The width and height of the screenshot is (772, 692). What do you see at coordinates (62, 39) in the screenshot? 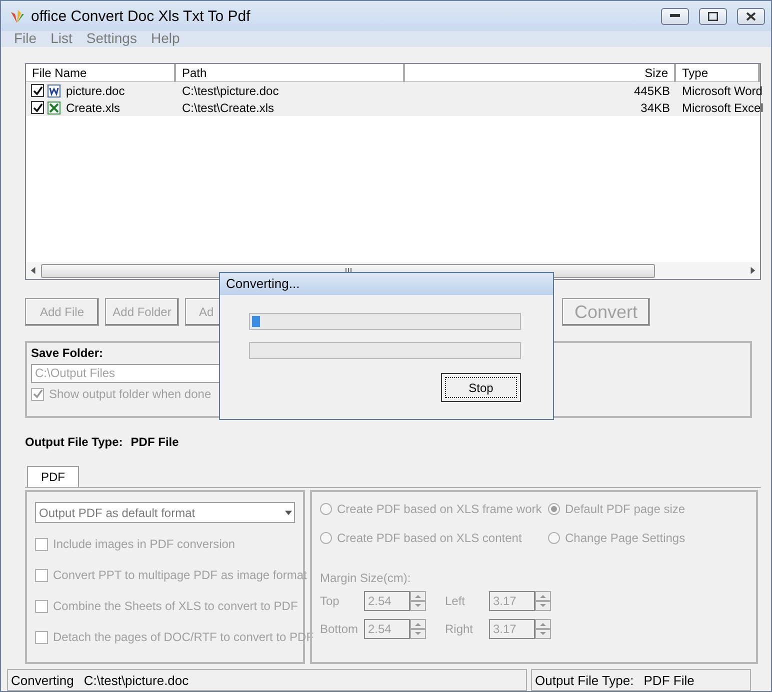
I see `menu-item: List` at bounding box center [62, 39].